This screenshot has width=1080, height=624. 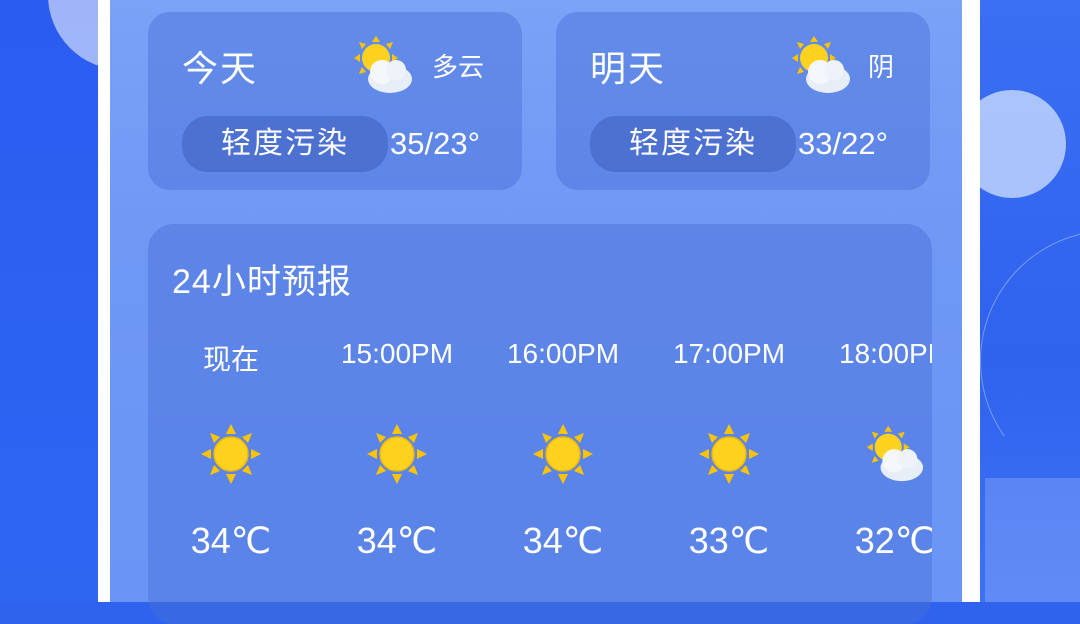 I want to click on hour-item: 15:00PM 34℃, so click(x=397, y=454).